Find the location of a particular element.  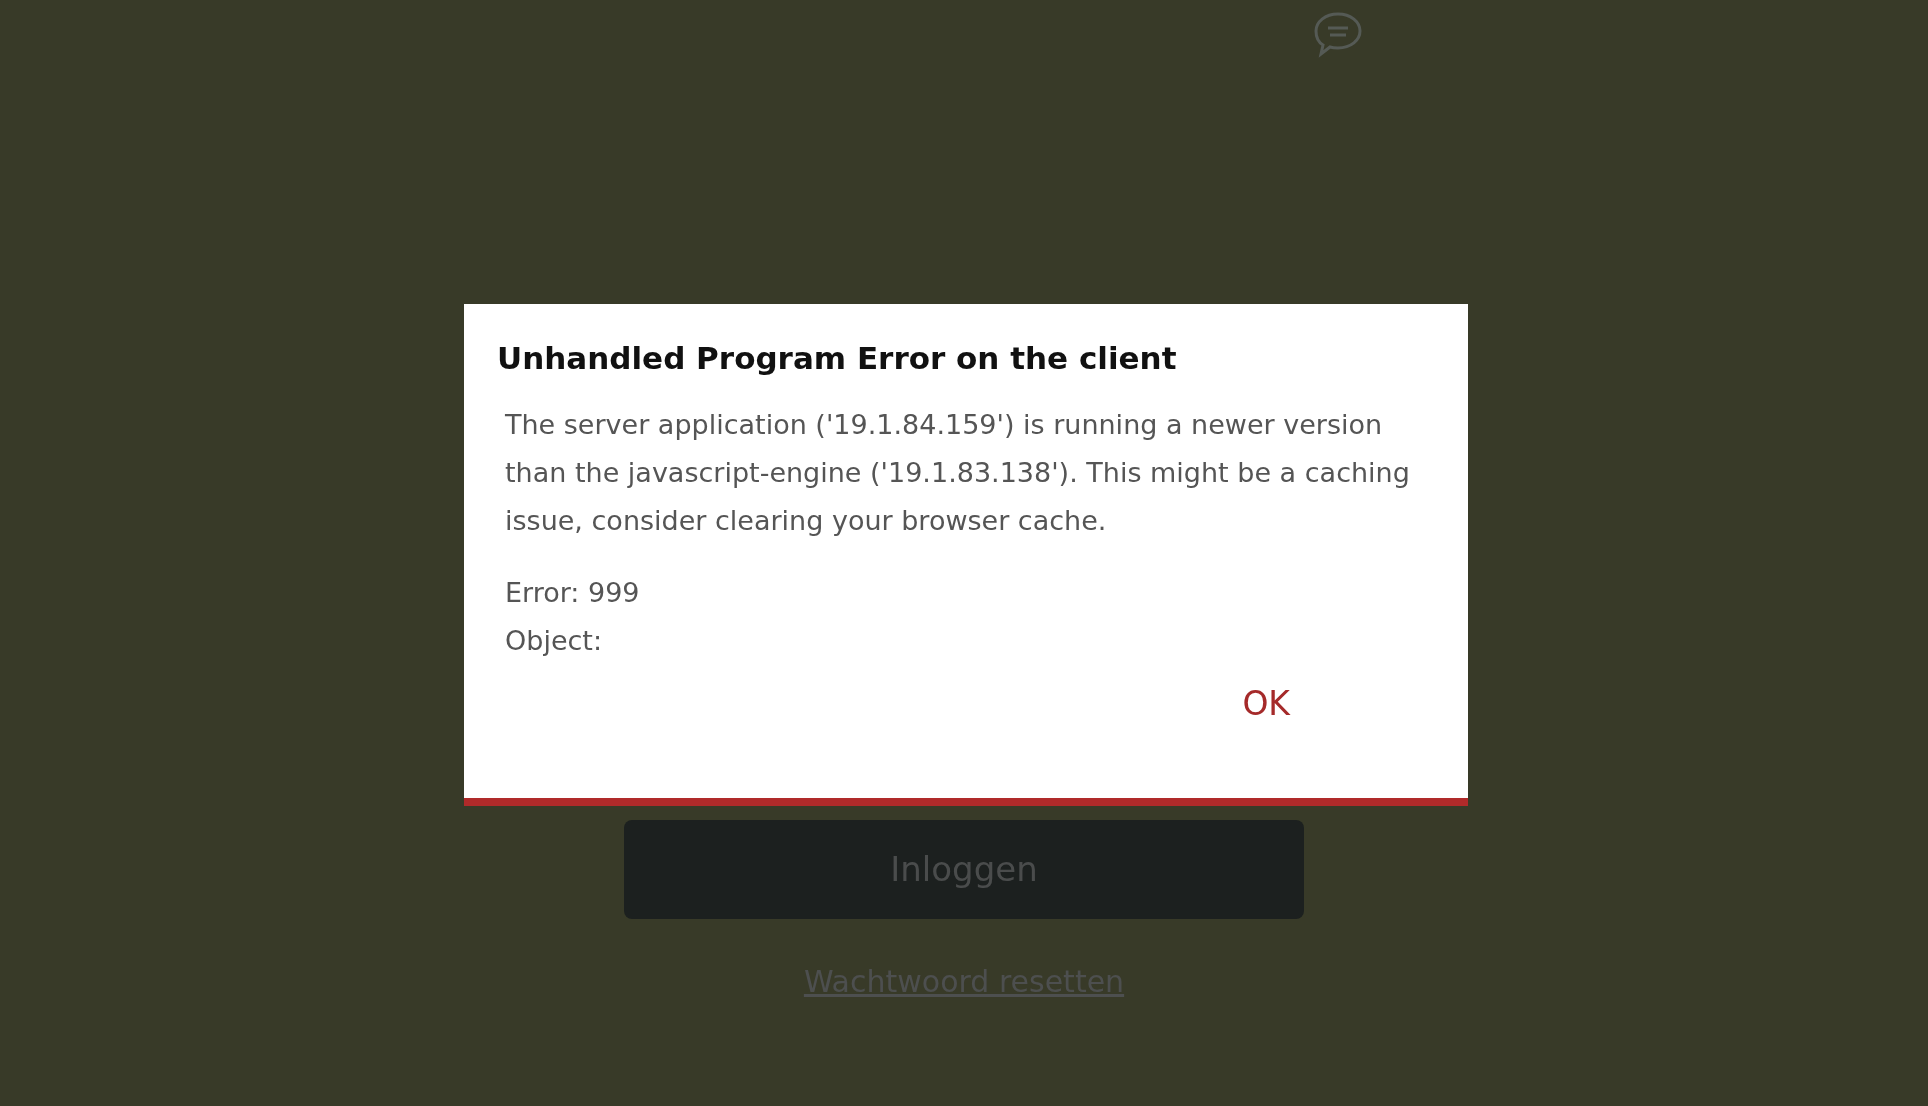

error-detail: Error: 999 is located at coordinates (573, 593).